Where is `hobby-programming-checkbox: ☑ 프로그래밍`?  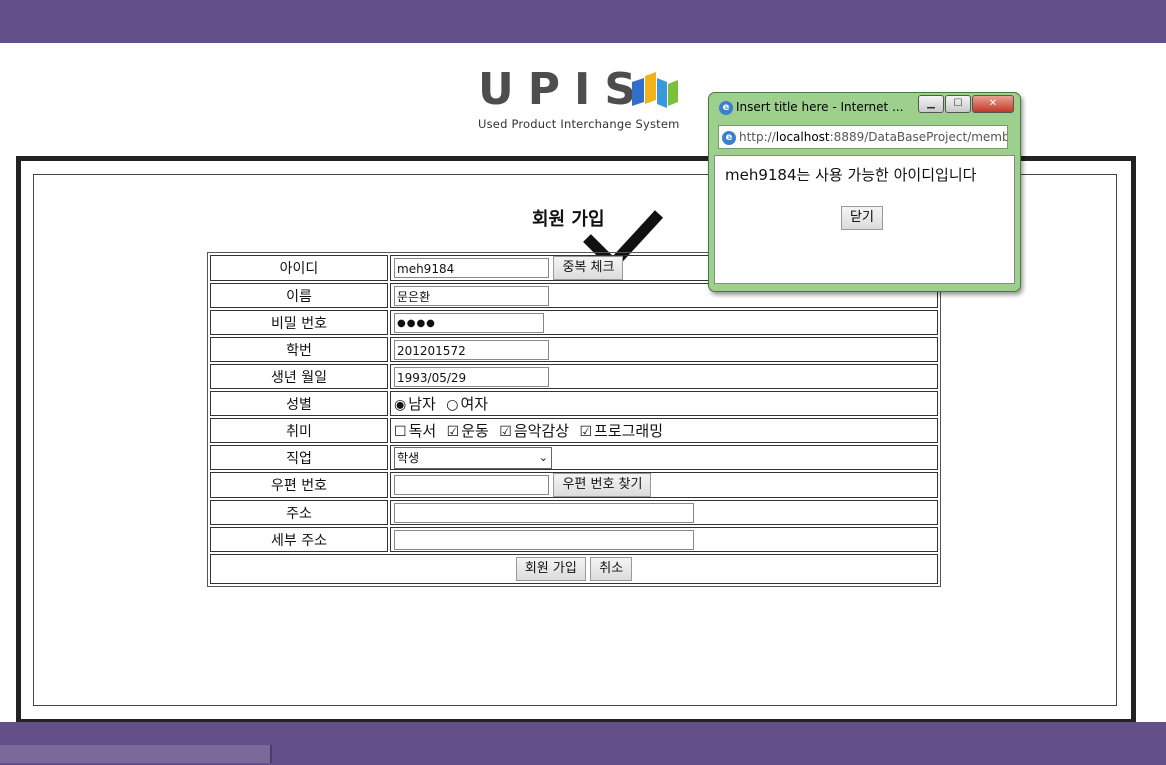
hobby-programming-checkbox: ☑ 프로그래밍 is located at coordinates (621, 431).